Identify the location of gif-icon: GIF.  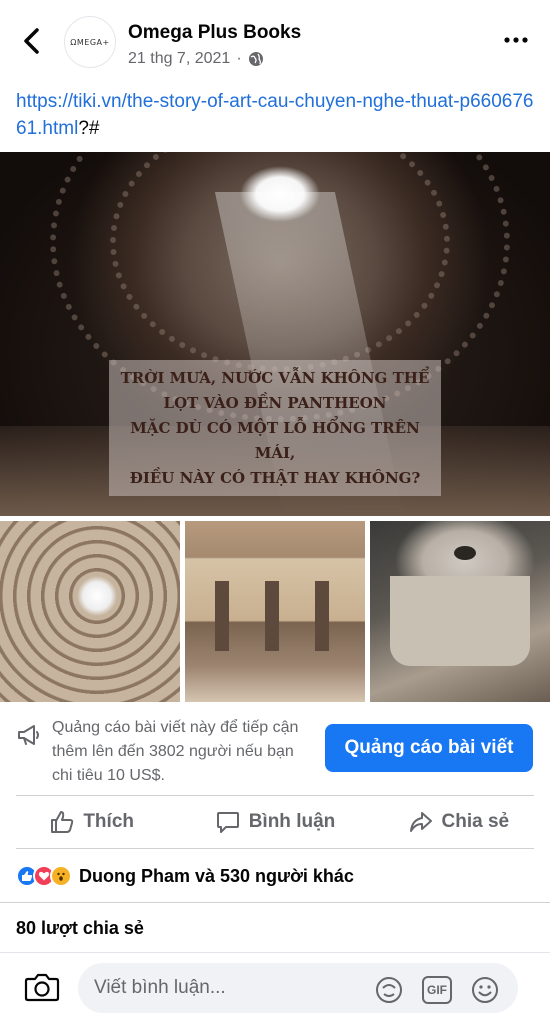
(437, 990).